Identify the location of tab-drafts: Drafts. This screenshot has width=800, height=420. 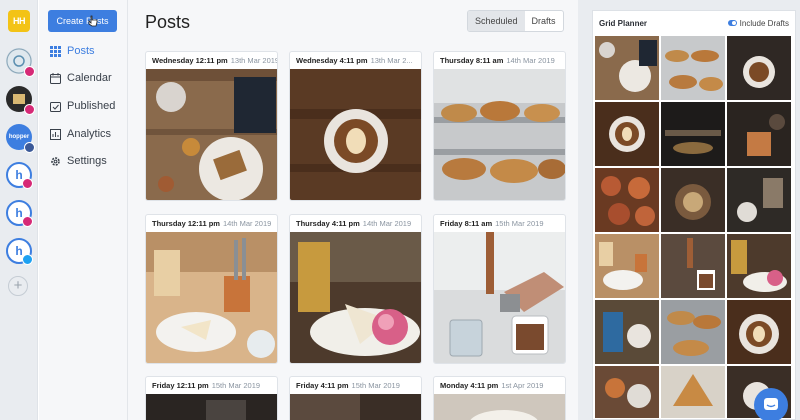
(544, 21).